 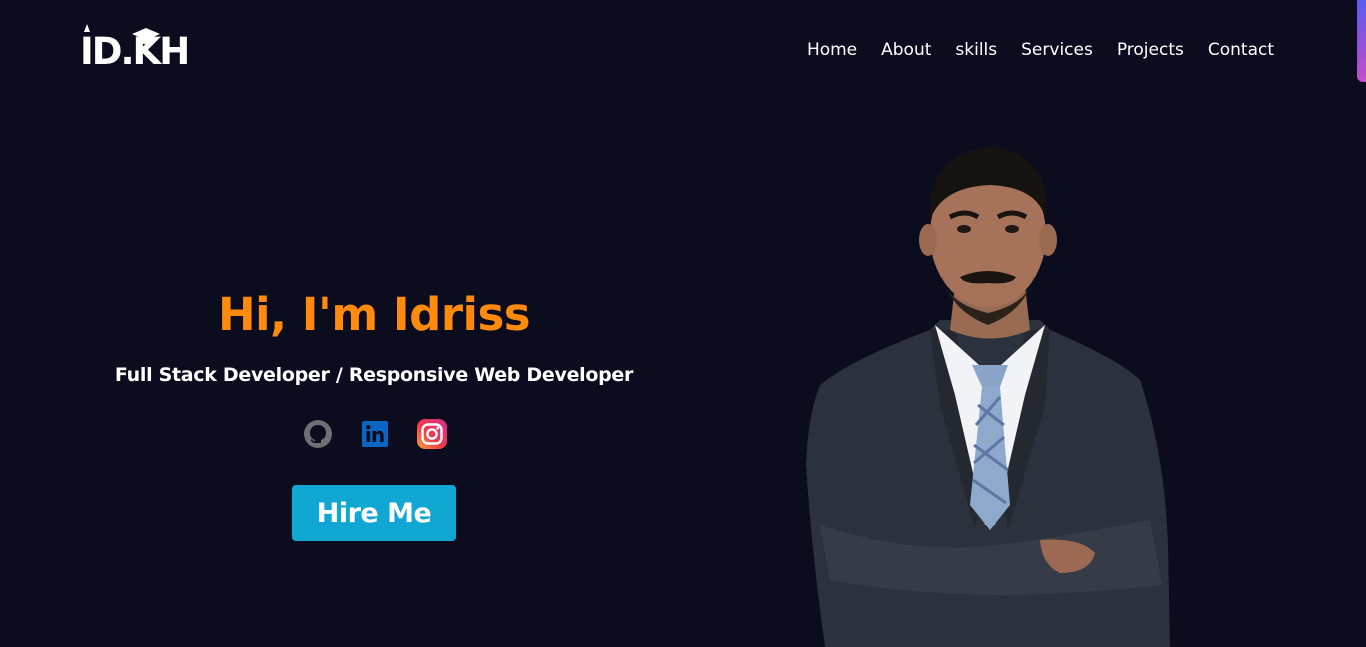 What do you see at coordinates (976, 50) in the screenshot?
I see `nav-skills: skills` at bounding box center [976, 50].